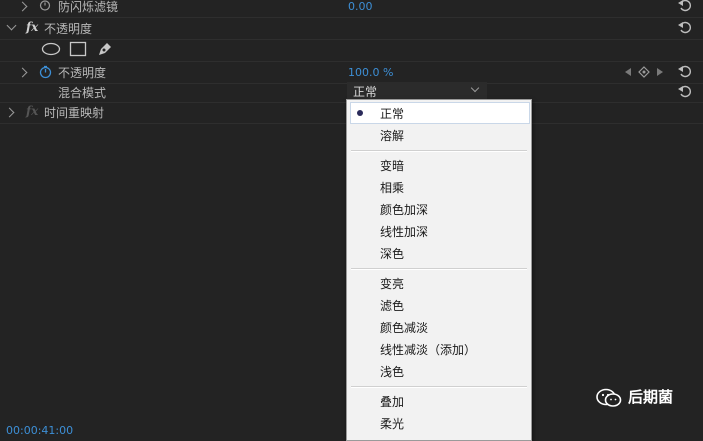 The height and width of the screenshot is (441, 703). What do you see at coordinates (651, 397) in the screenshot?
I see `watermark-text: 后期菌` at bounding box center [651, 397].